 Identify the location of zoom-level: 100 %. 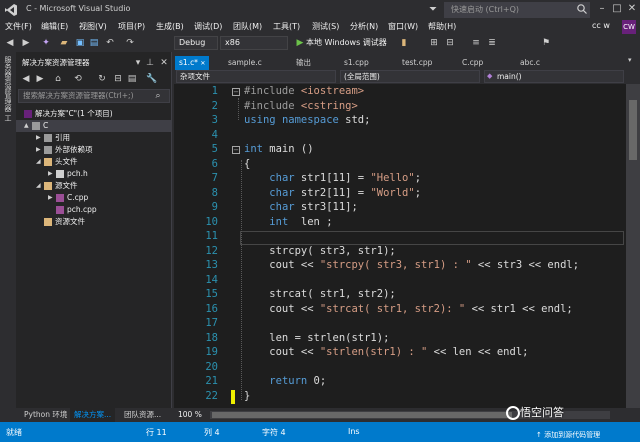
(190, 414).